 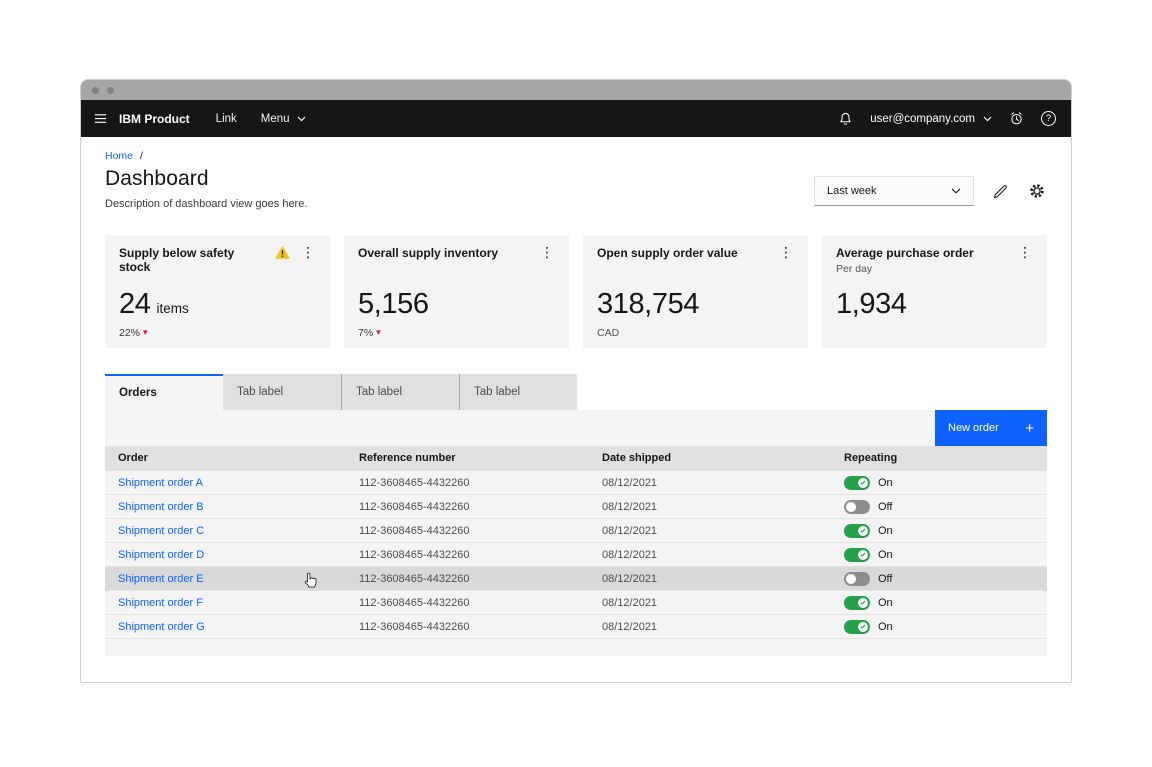 What do you see at coordinates (576, 90) in the screenshot?
I see `window-titlebar` at bounding box center [576, 90].